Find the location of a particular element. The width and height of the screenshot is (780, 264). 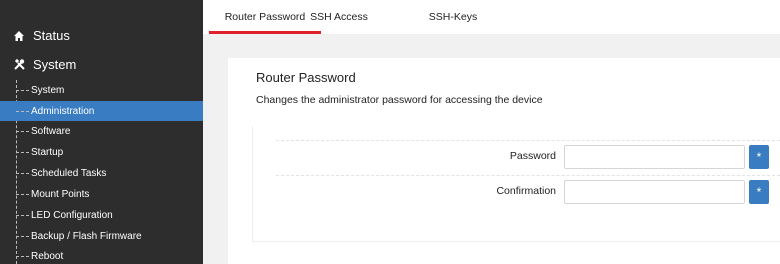

home-icon is located at coordinates (19, 36).